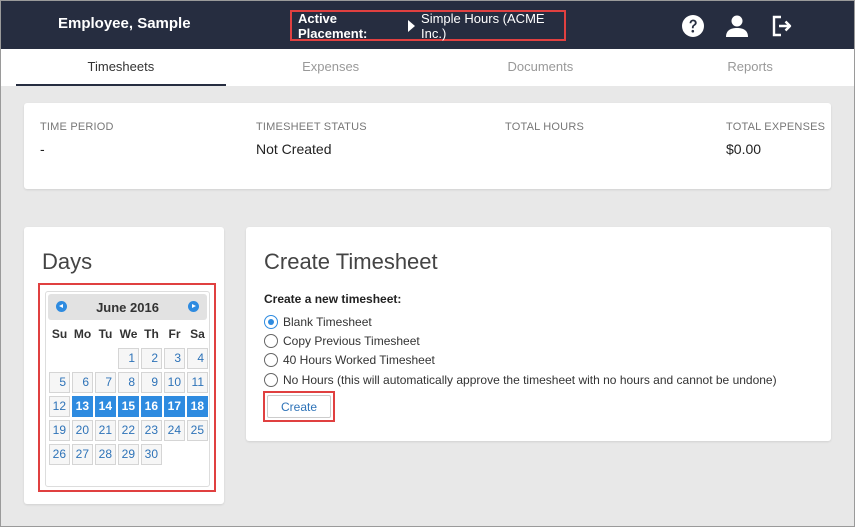  What do you see at coordinates (776, 127) in the screenshot?
I see `total-expenses-label: TOTAL EXPENSES` at bounding box center [776, 127].